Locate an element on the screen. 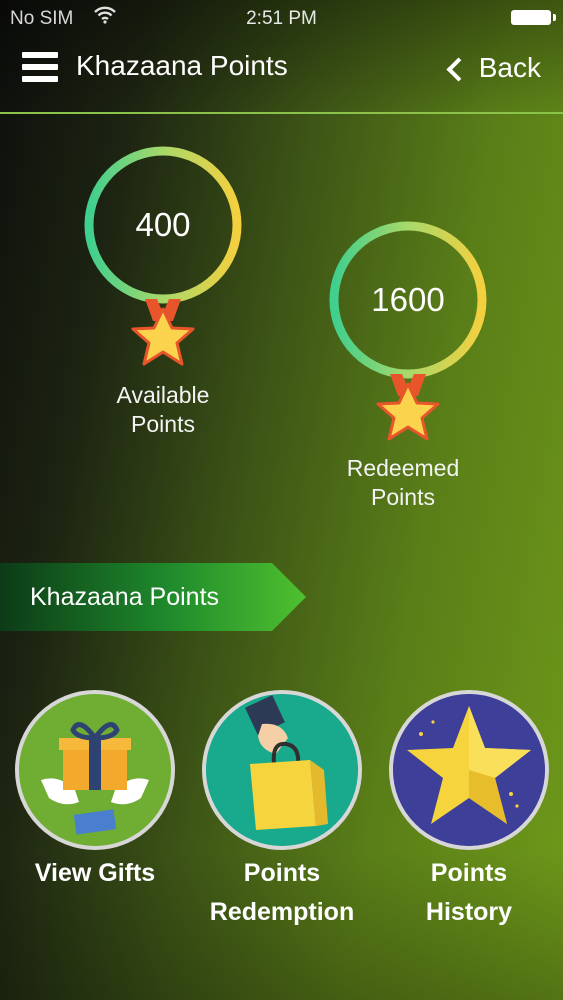 This screenshot has height=1000, width=563. redeemed-points-medal: 1600 is located at coordinates (408, 300).